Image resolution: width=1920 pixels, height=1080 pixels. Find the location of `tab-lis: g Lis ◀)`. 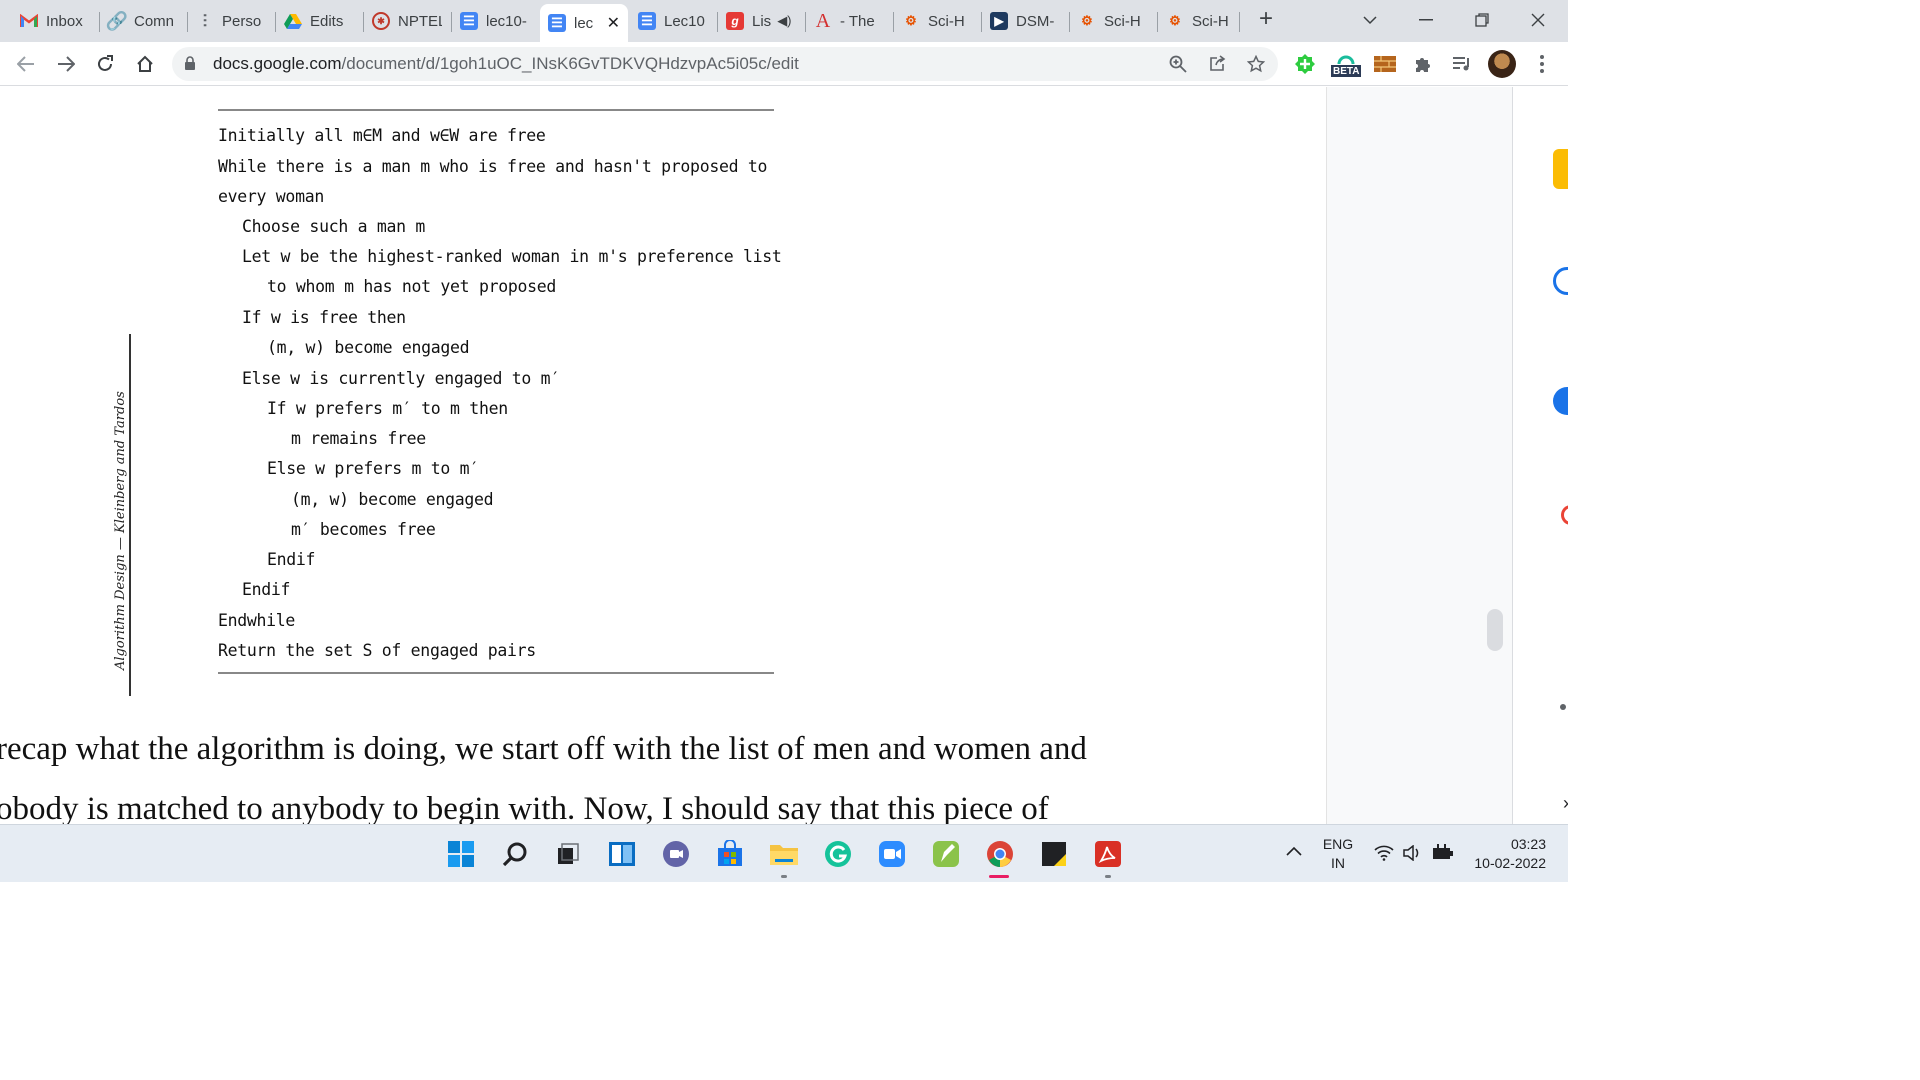

tab-lis: g Lis ◀) is located at coordinates (761, 21).